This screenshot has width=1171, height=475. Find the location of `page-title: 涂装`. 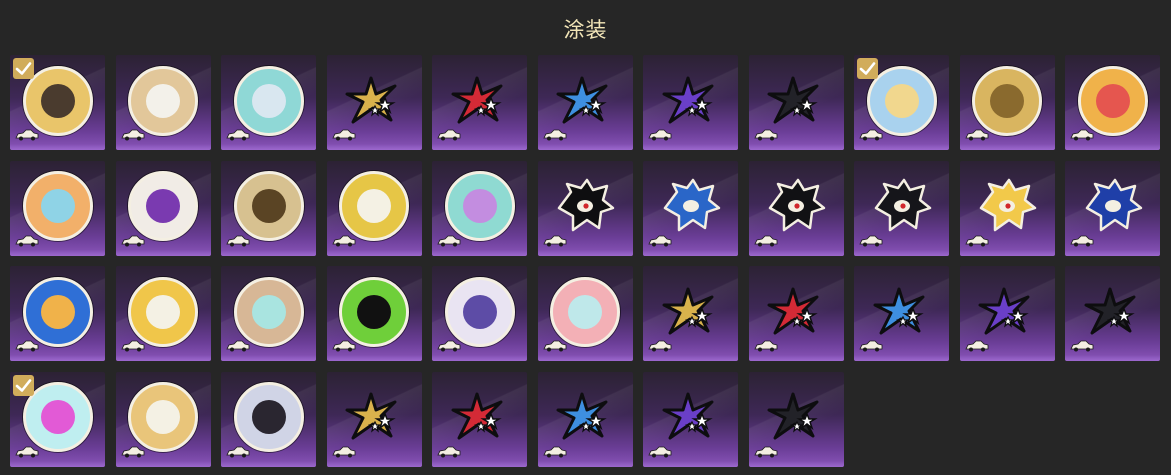

page-title: 涂装 is located at coordinates (585, 30).